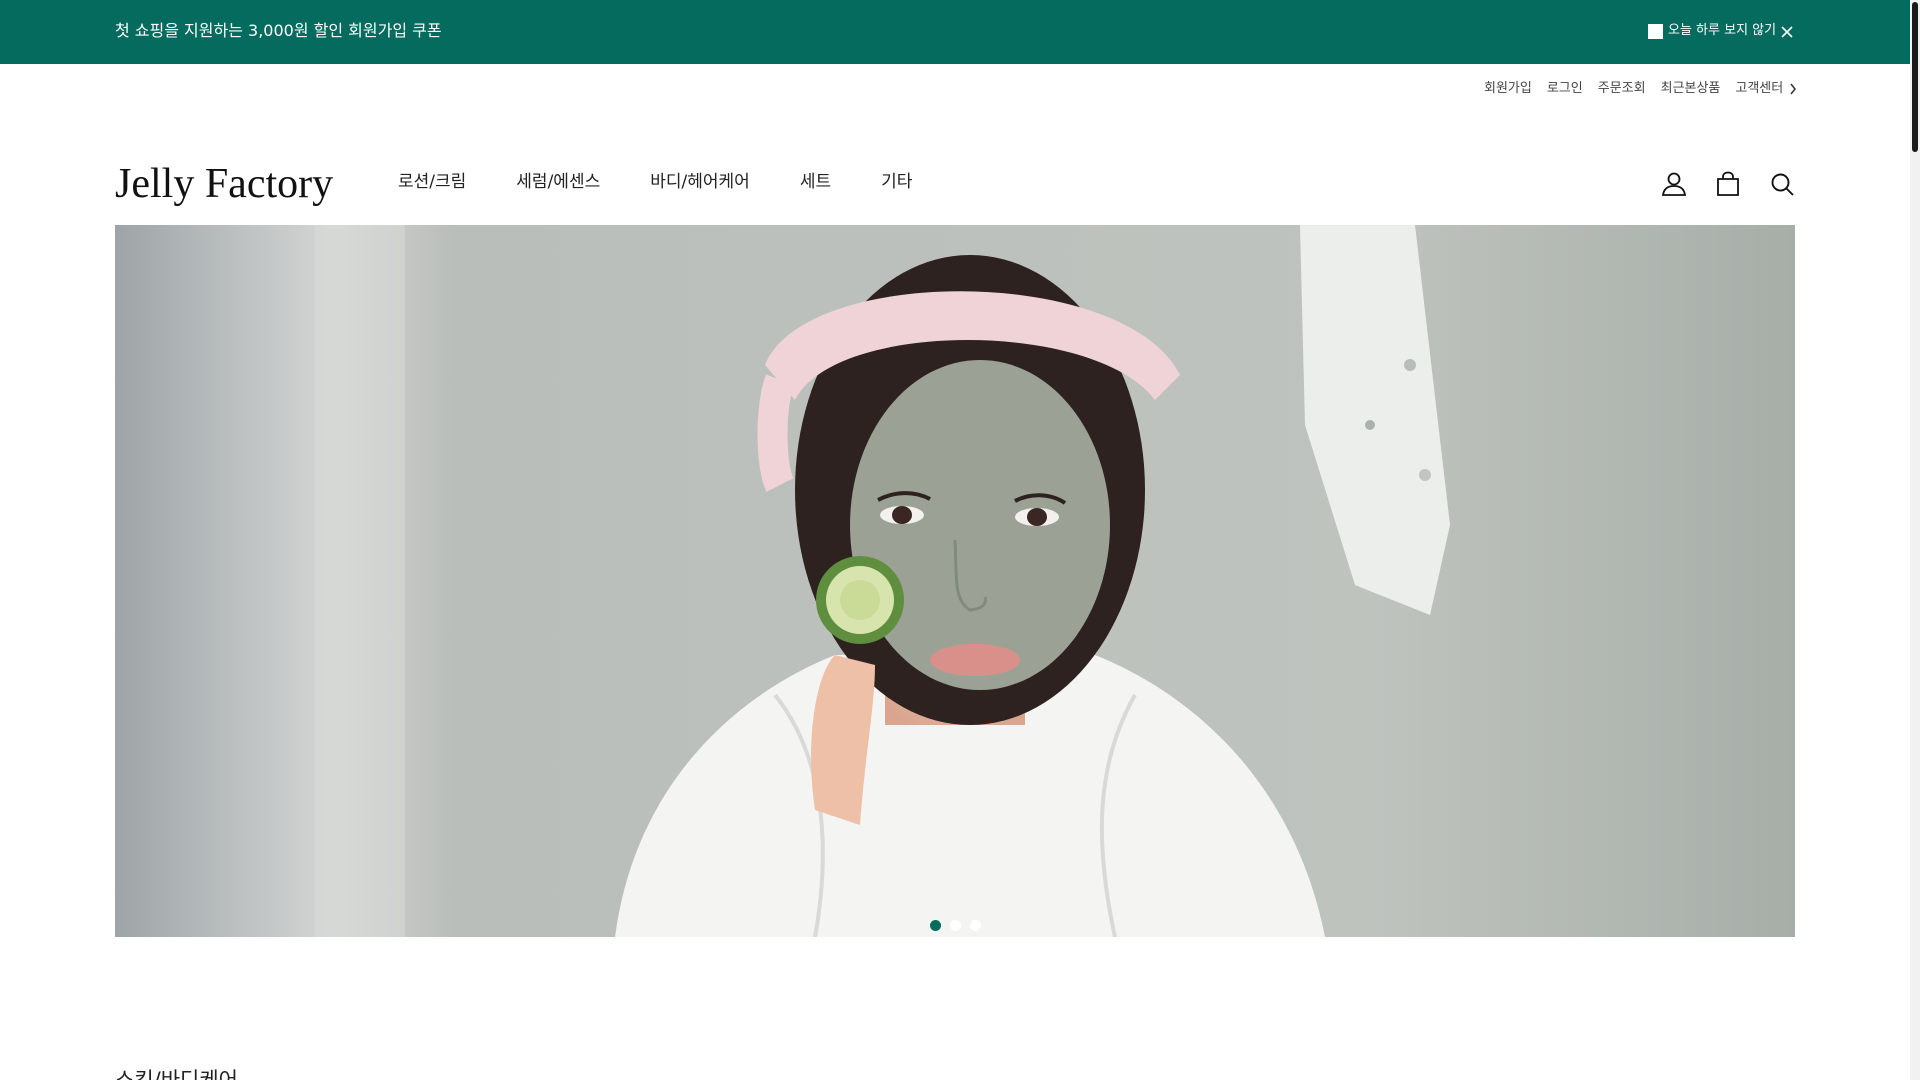 This screenshot has height=1080, width=1920. Describe the element at coordinates (1915, 77) in the screenshot. I see `scrollbar-thumb` at that location.